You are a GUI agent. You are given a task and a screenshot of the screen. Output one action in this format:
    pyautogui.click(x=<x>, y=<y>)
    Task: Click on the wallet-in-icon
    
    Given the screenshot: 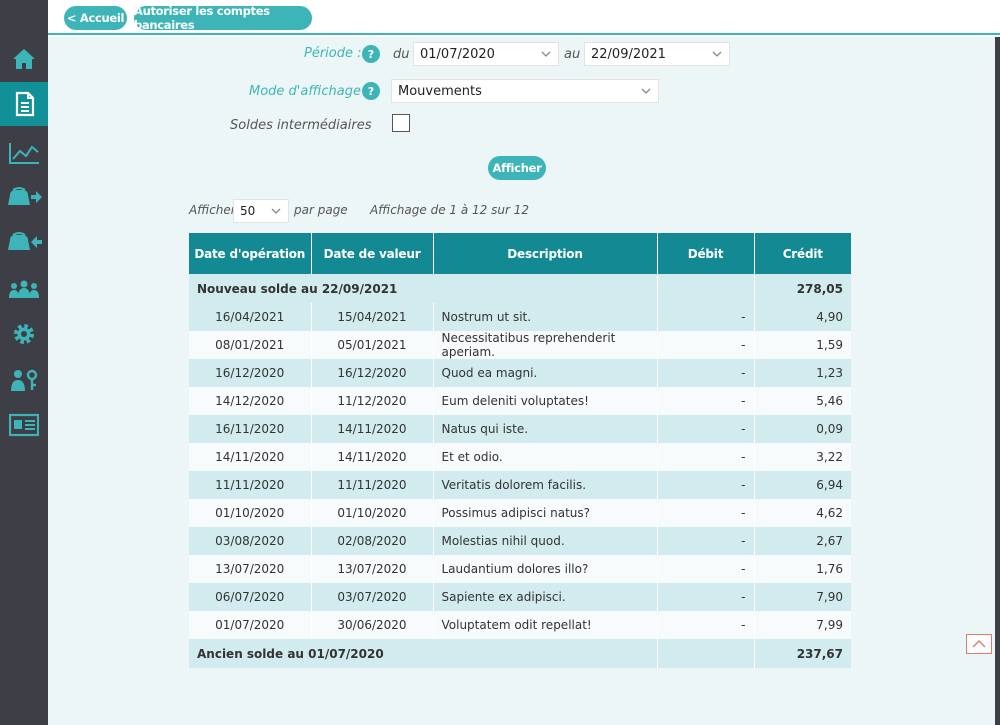 What is the action you would take?
    pyautogui.click(x=25, y=241)
    